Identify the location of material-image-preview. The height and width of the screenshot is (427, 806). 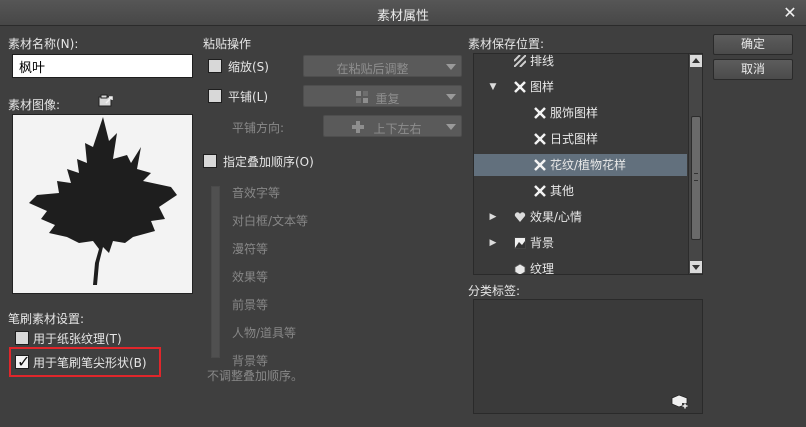
(102, 204).